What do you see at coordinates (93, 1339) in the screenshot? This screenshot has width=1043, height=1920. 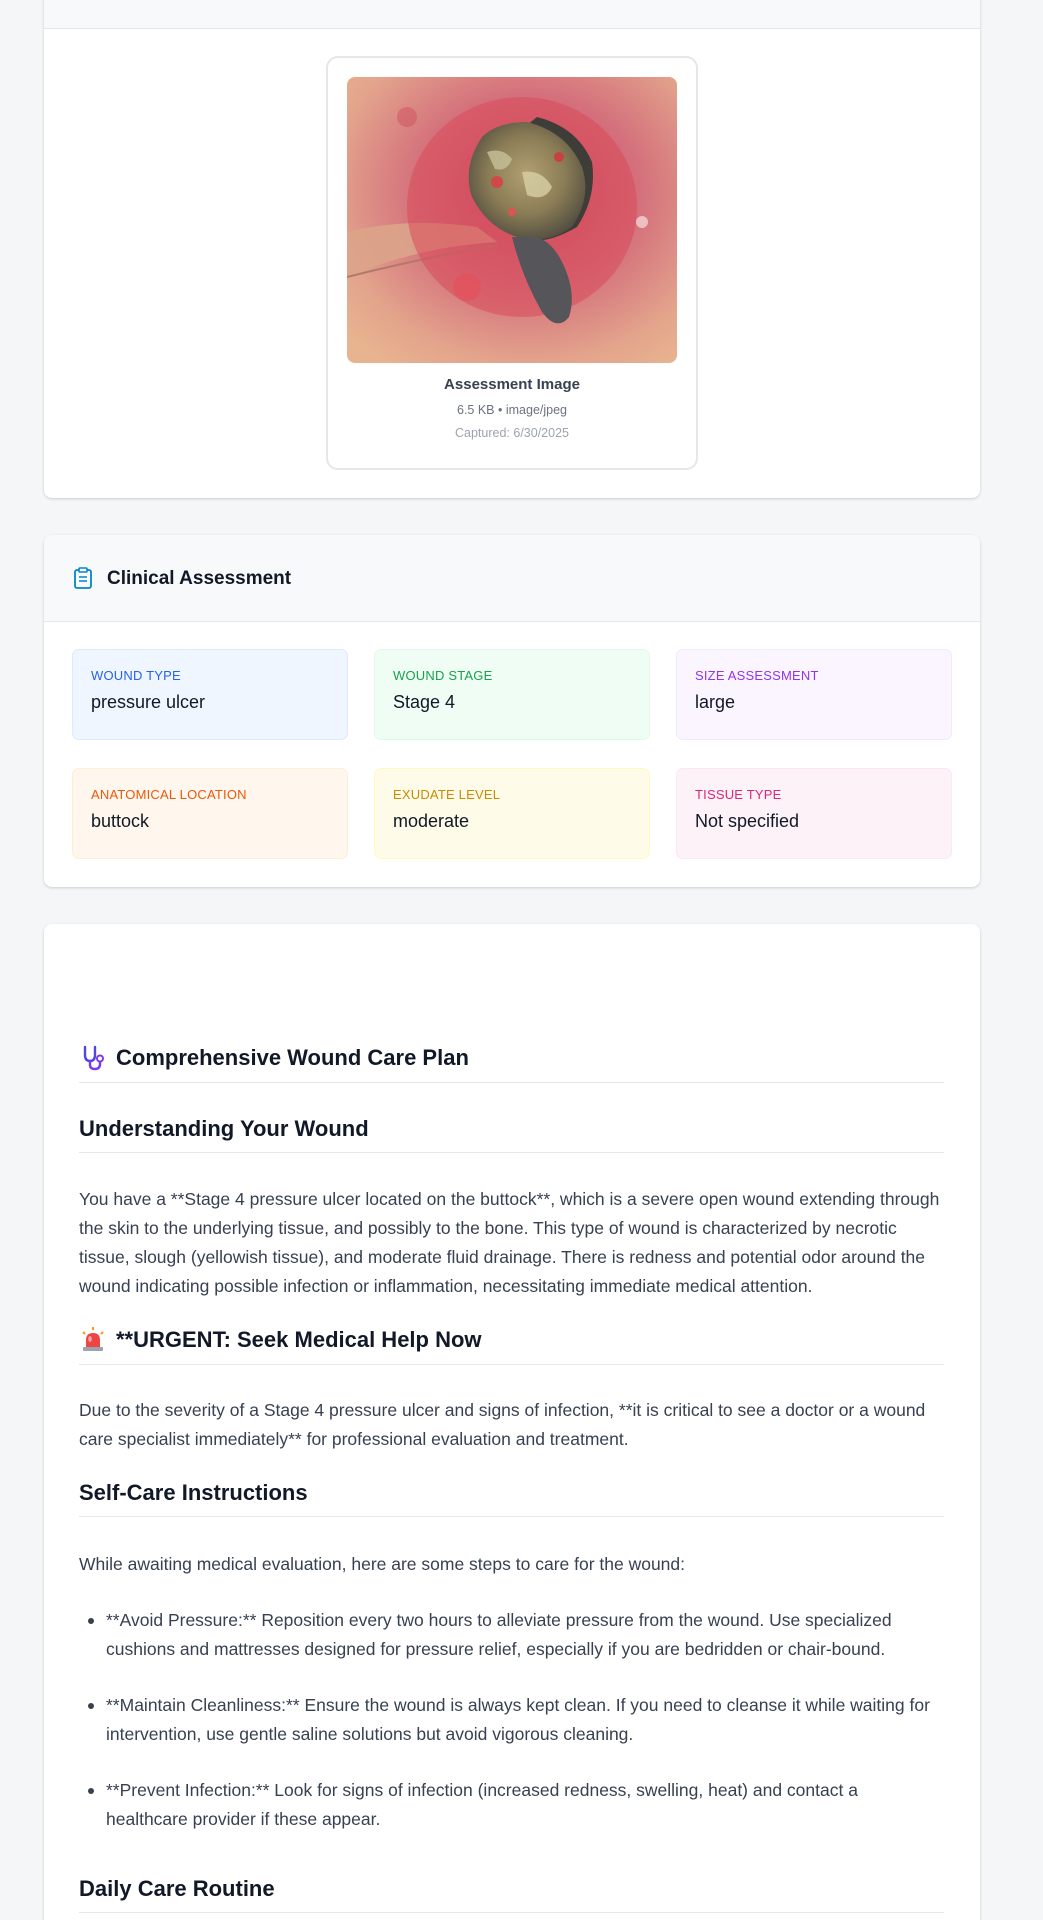 I see `siren-icon` at bounding box center [93, 1339].